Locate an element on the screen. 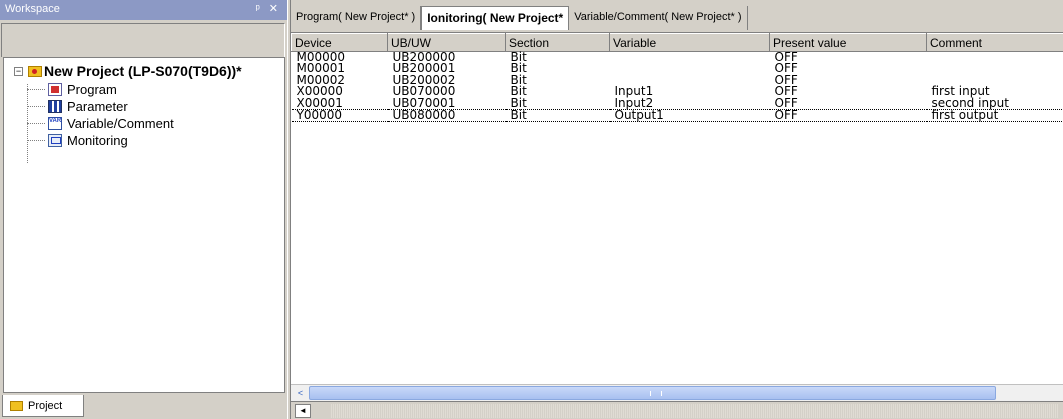 The height and width of the screenshot is (419, 1063). monitoring-icon is located at coordinates (55, 140).